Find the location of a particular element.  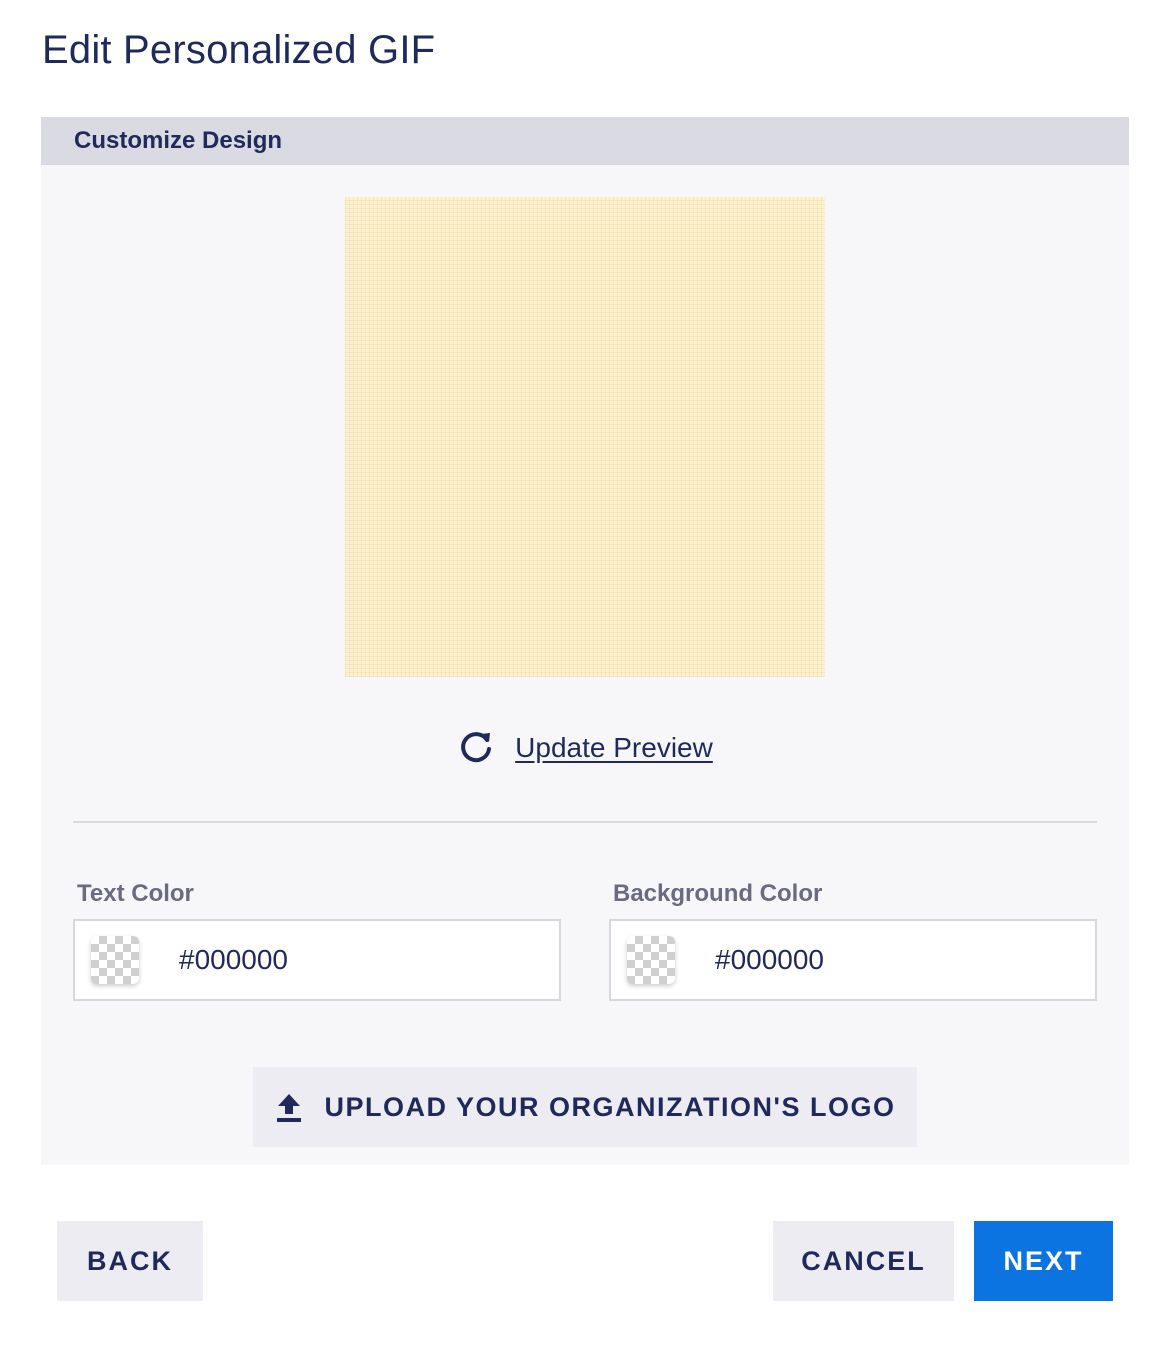

page-title: Edit Personalized GIF is located at coordinates (239, 50).